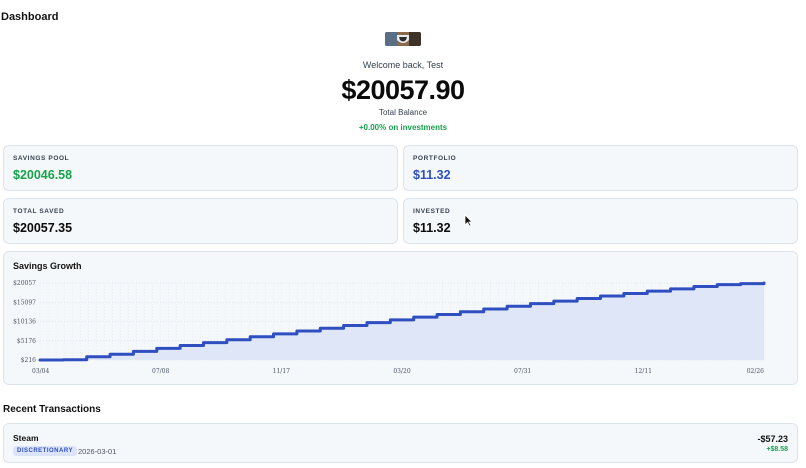 This screenshot has width=806, height=468. I want to click on welcome-text: Welcome back, Test, so click(403, 65).